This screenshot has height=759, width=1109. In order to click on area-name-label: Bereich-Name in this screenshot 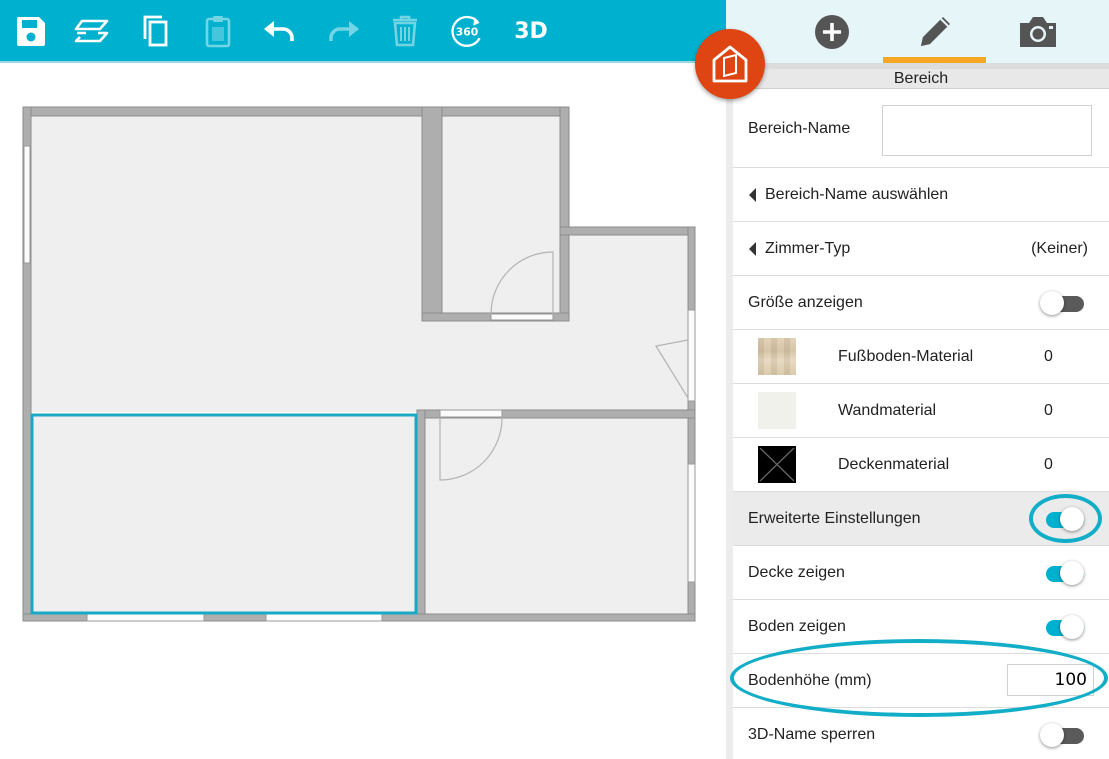, I will do `click(799, 128)`.